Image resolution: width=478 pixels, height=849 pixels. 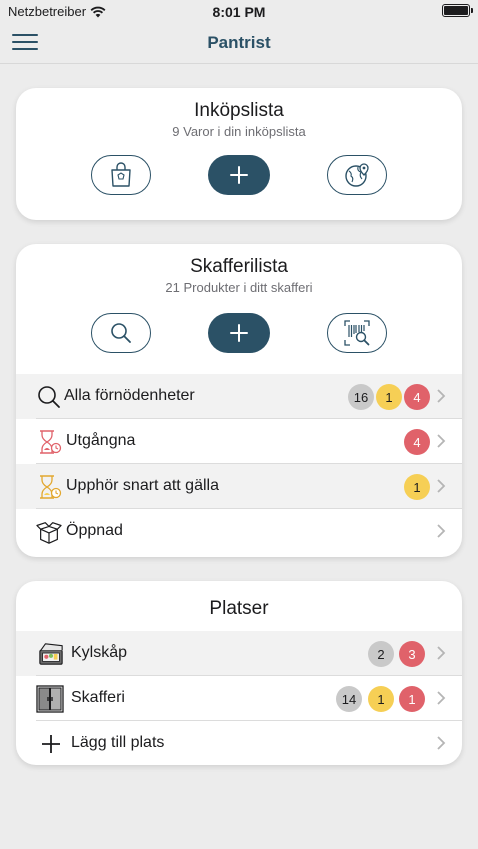 I want to click on add-product-button, so click(x=239, y=333).